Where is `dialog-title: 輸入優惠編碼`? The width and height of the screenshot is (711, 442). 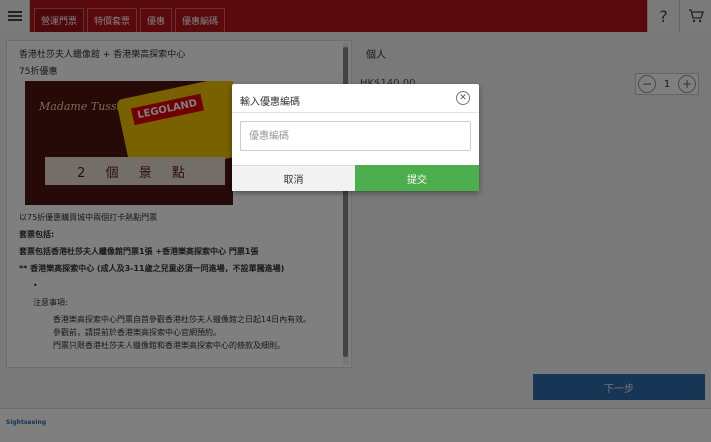
dialog-title: 輸入優惠編碼 is located at coordinates (270, 102).